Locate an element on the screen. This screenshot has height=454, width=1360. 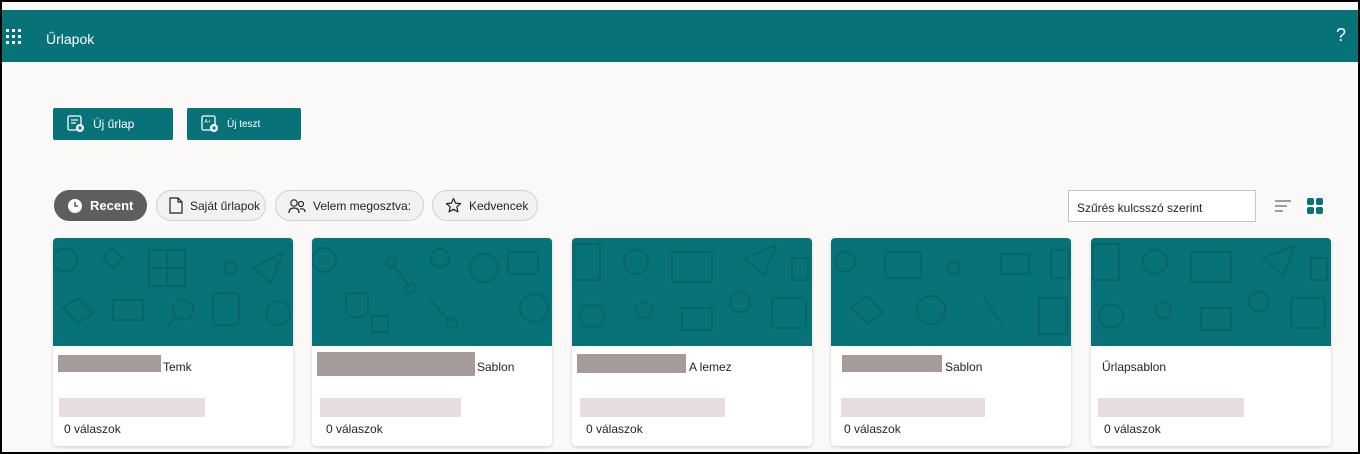
form-card: Temk 0 válaszok is located at coordinates (173, 342).